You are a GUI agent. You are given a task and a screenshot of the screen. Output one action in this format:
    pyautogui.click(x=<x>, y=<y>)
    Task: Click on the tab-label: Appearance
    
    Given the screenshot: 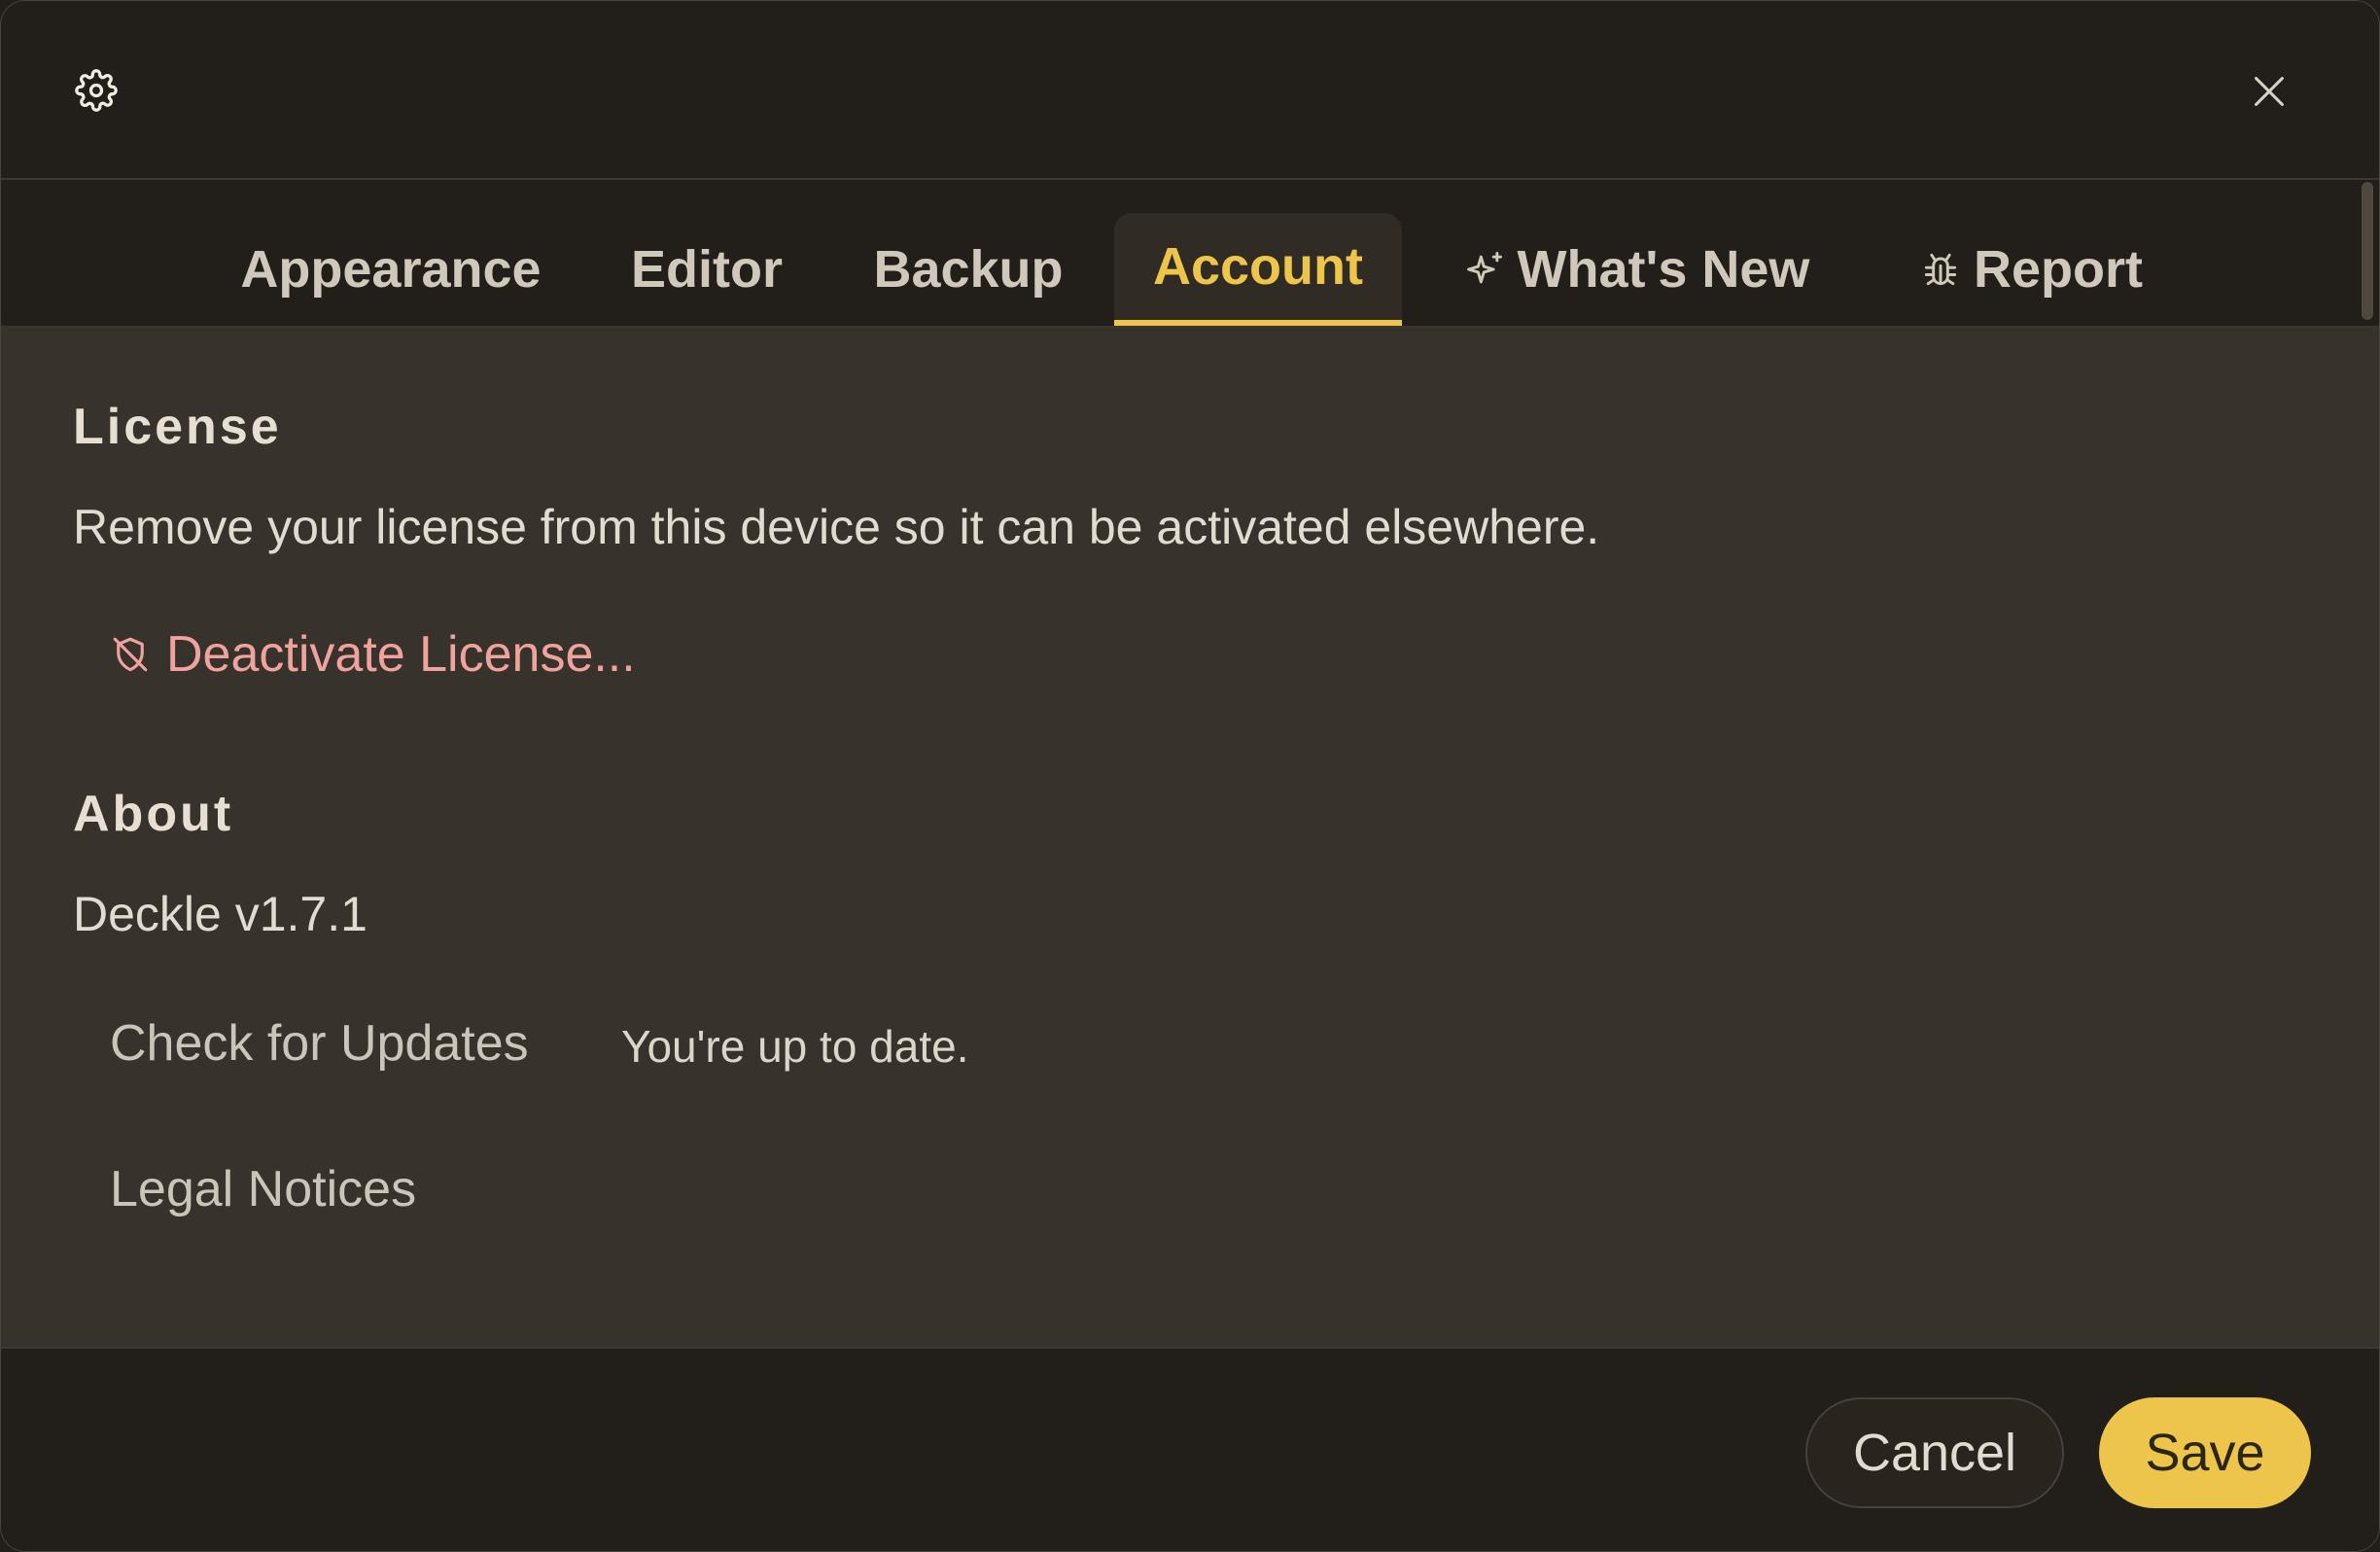 What is the action you would take?
    pyautogui.click(x=391, y=269)
    